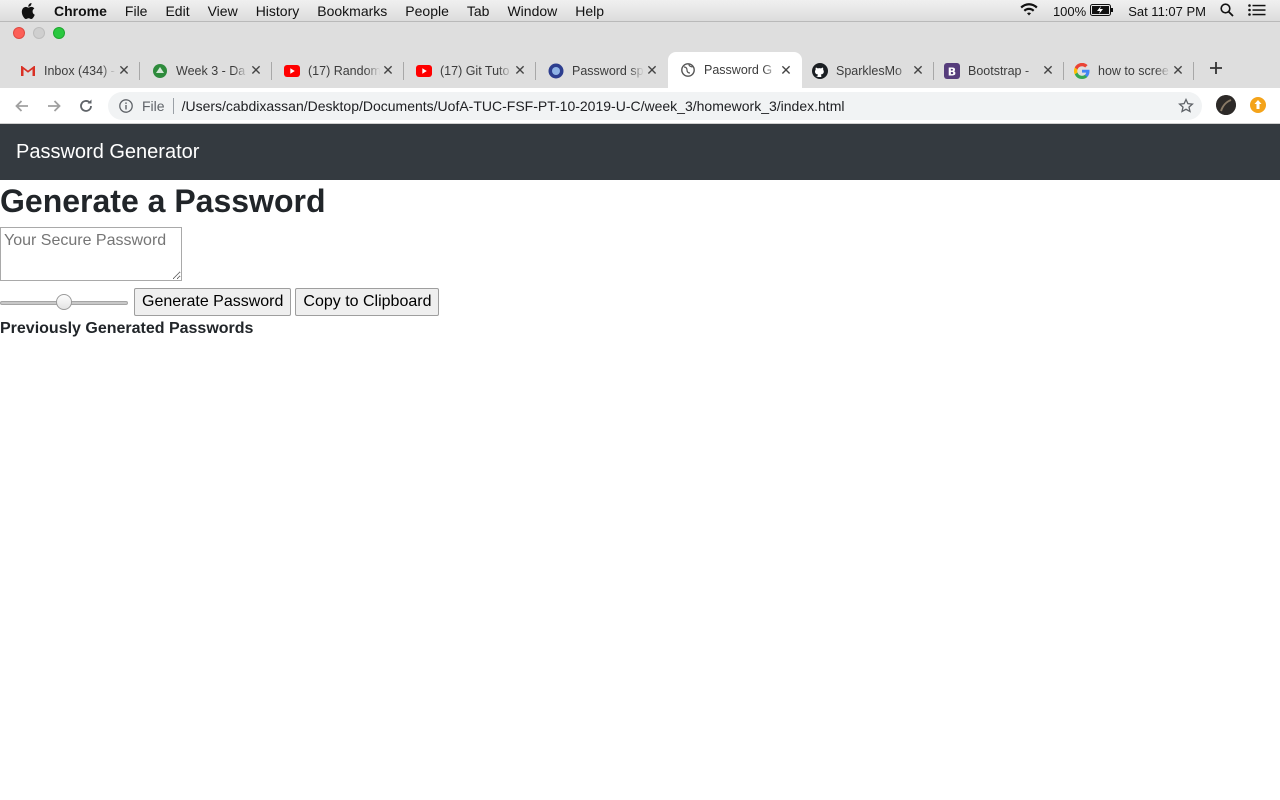 Image resolution: width=1280 pixels, height=800 pixels. What do you see at coordinates (22, 106) in the screenshot?
I see `back-arrow-icon` at bounding box center [22, 106].